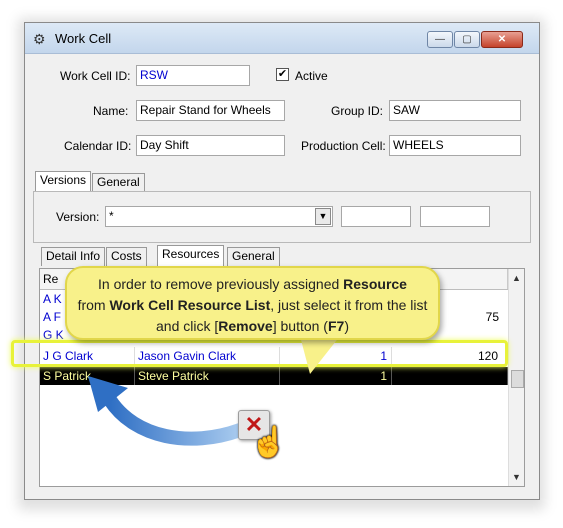 The image size is (563, 528). Describe the element at coordinates (440, 39) in the screenshot. I see `minimize-button: —` at that location.